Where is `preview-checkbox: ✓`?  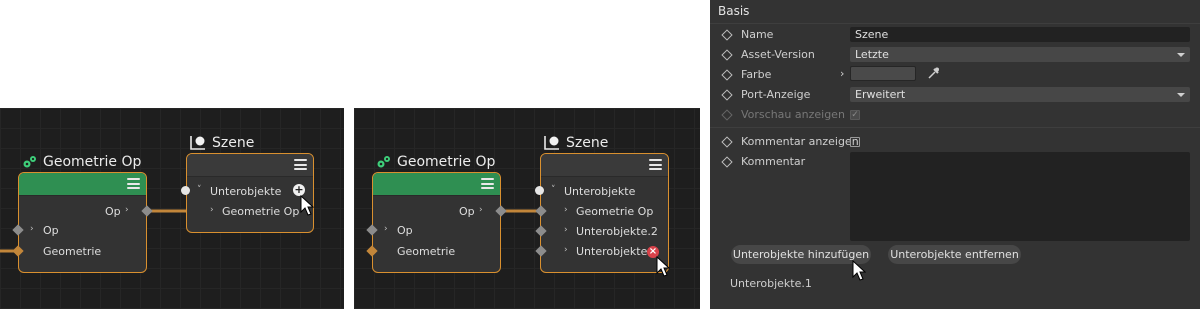 preview-checkbox: ✓ is located at coordinates (855, 115).